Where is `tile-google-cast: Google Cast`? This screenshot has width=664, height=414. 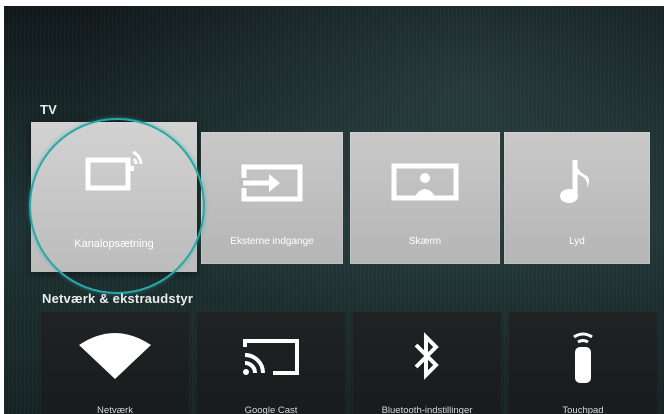 tile-google-cast: Google Cast is located at coordinates (271, 362).